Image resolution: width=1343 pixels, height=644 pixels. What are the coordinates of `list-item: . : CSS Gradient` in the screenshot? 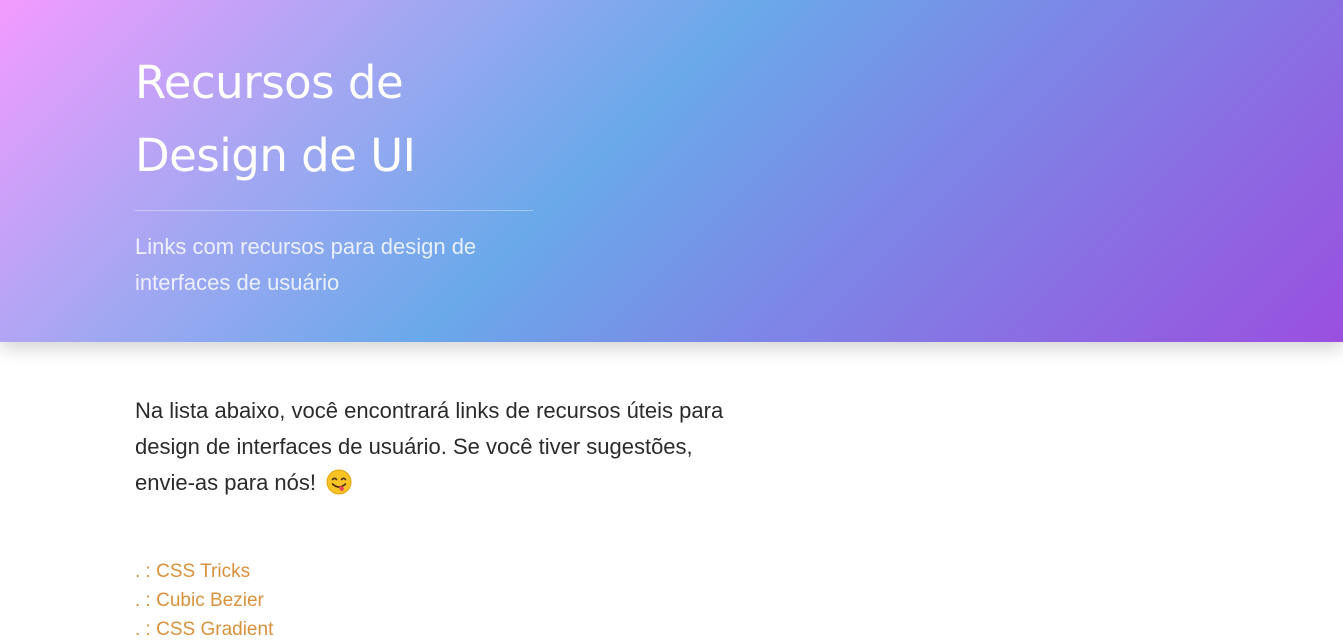 It's located at (430, 629).